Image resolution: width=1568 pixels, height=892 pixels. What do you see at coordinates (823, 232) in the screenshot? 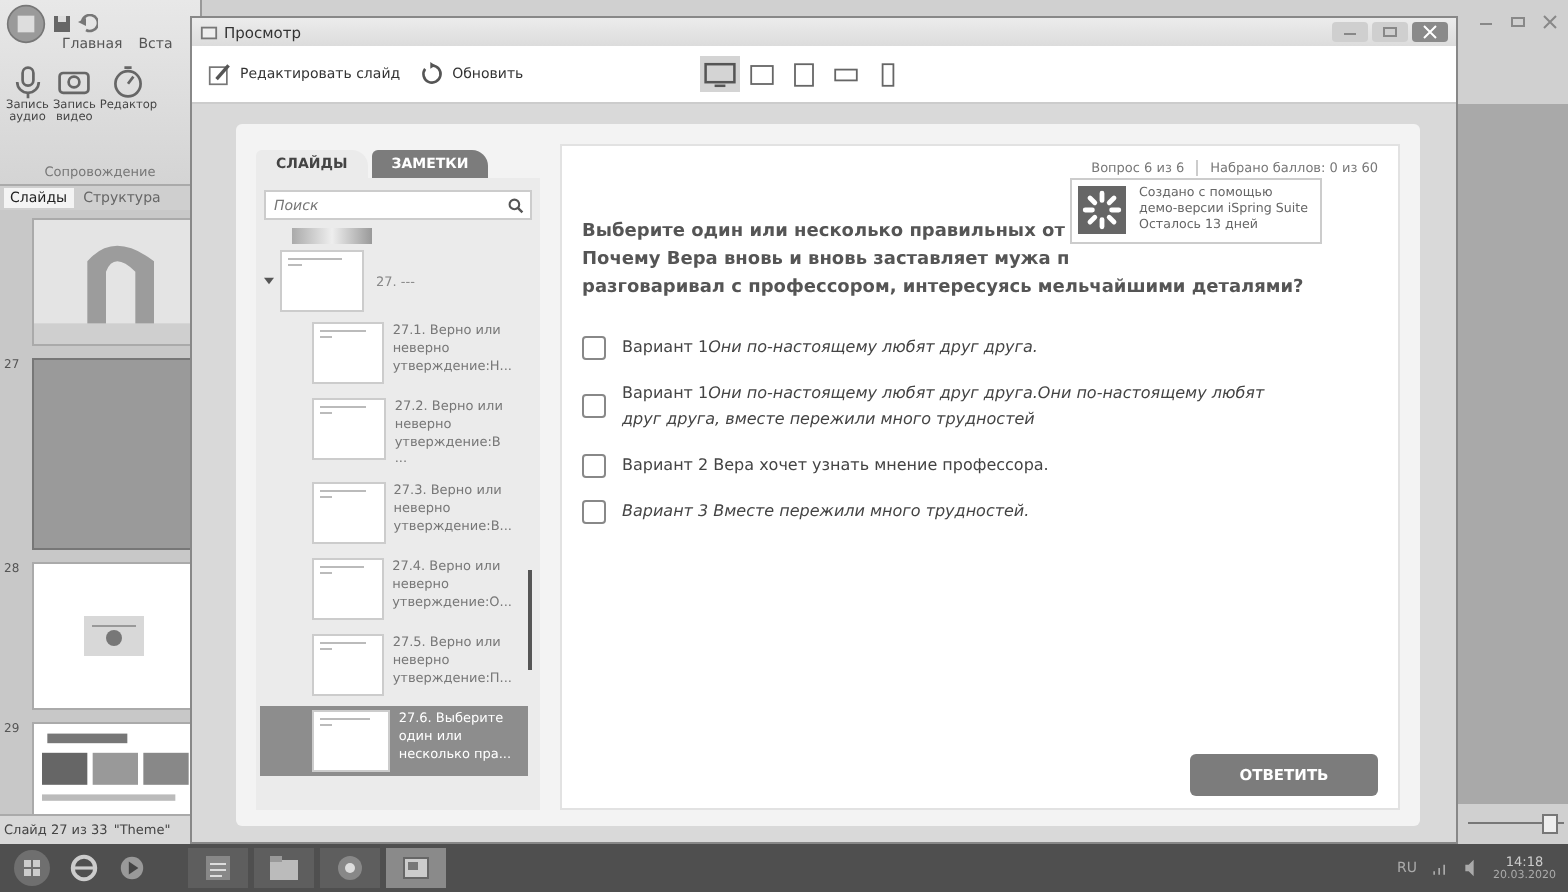
I see `question-text: Выберите один или несколько правильных от` at bounding box center [823, 232].